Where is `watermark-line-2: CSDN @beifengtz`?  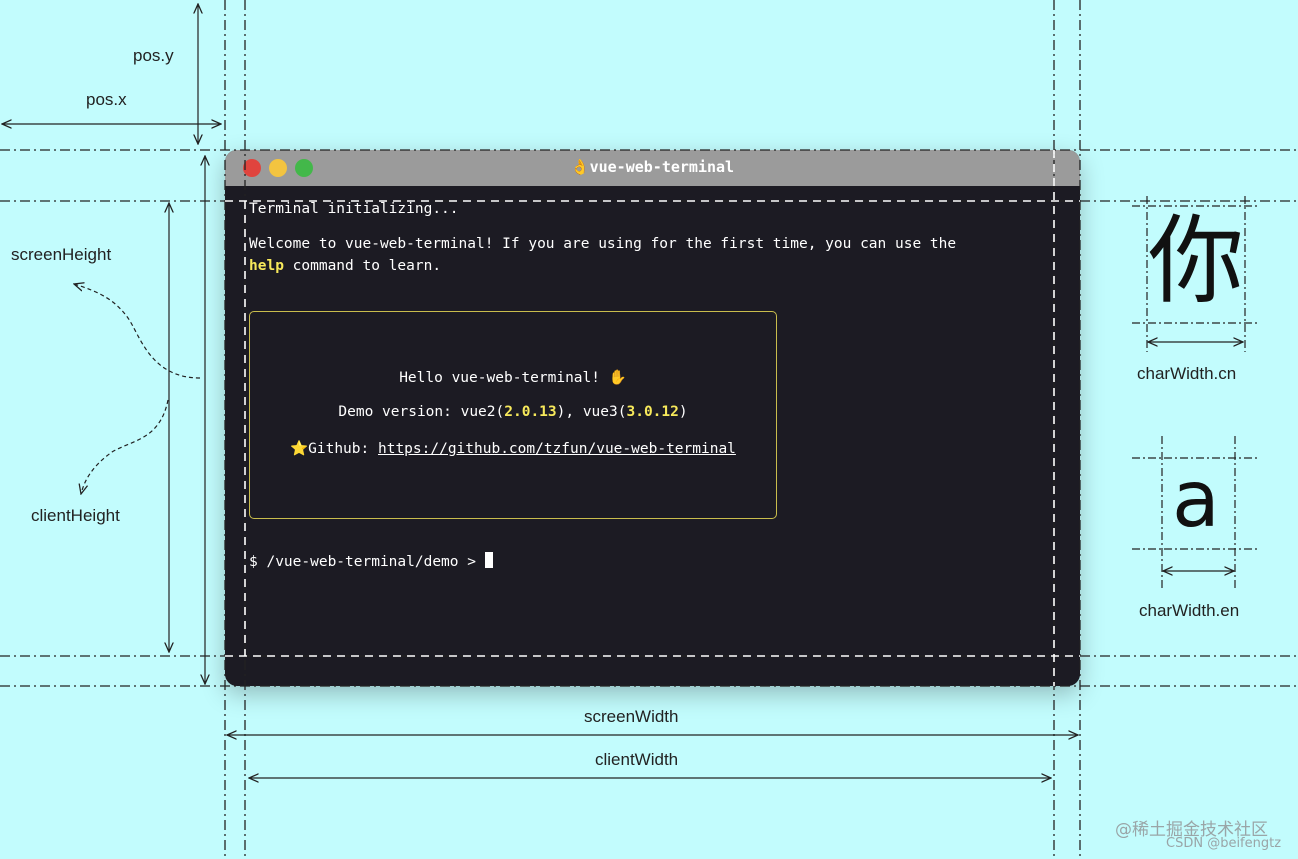
watermark-line-2: CSDN @beifengtz is located at coordinates (1224, 843).